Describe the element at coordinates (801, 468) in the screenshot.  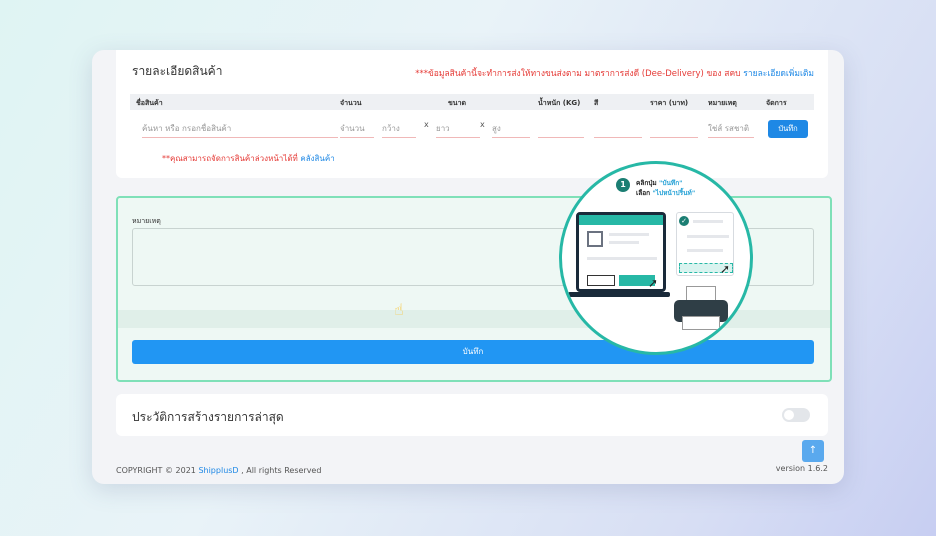
I see `version-label: version 1.6.2` at that location.